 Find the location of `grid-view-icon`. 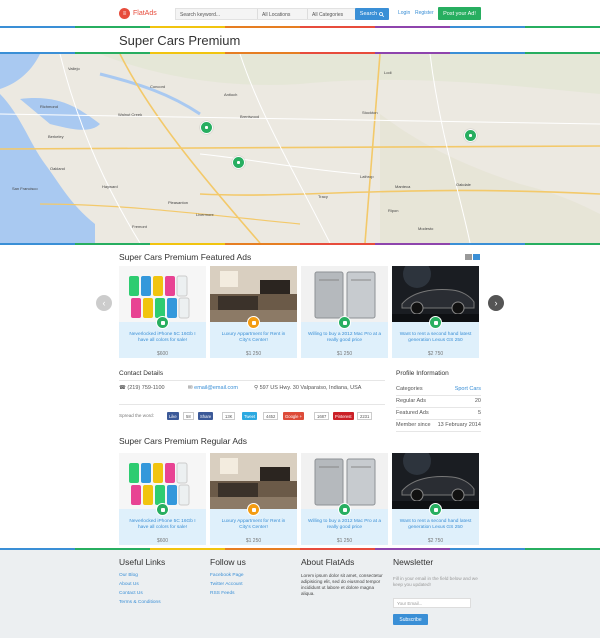

grid-view-icon is located at coordinates (468, 257).